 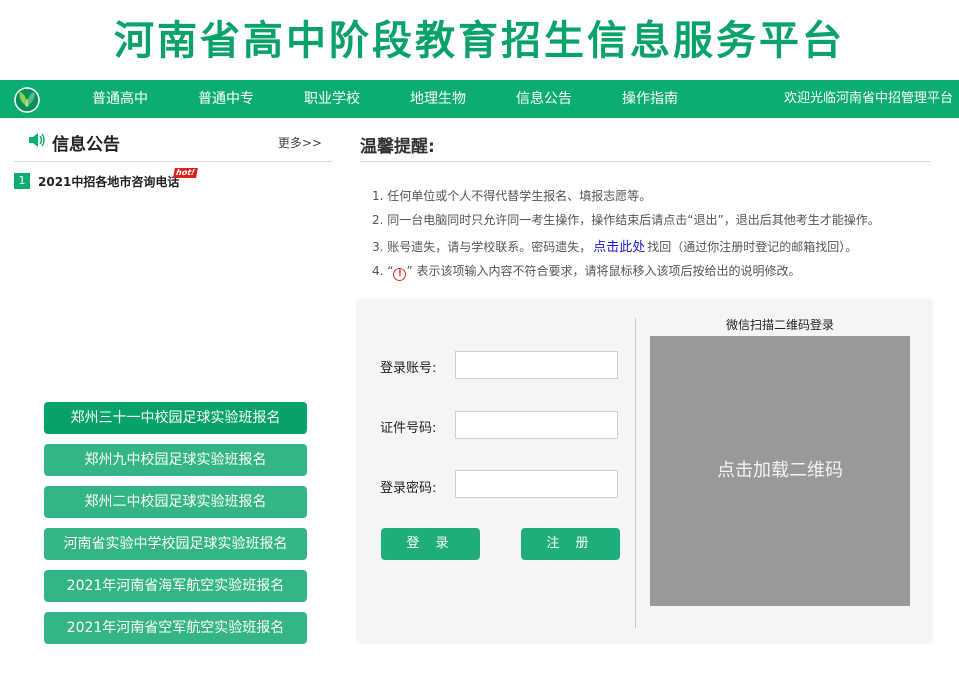 What do you see at coordinates (185, 173) in the screenshot?
I see `hot-badge: hot!` at bounding box center [185, 173].